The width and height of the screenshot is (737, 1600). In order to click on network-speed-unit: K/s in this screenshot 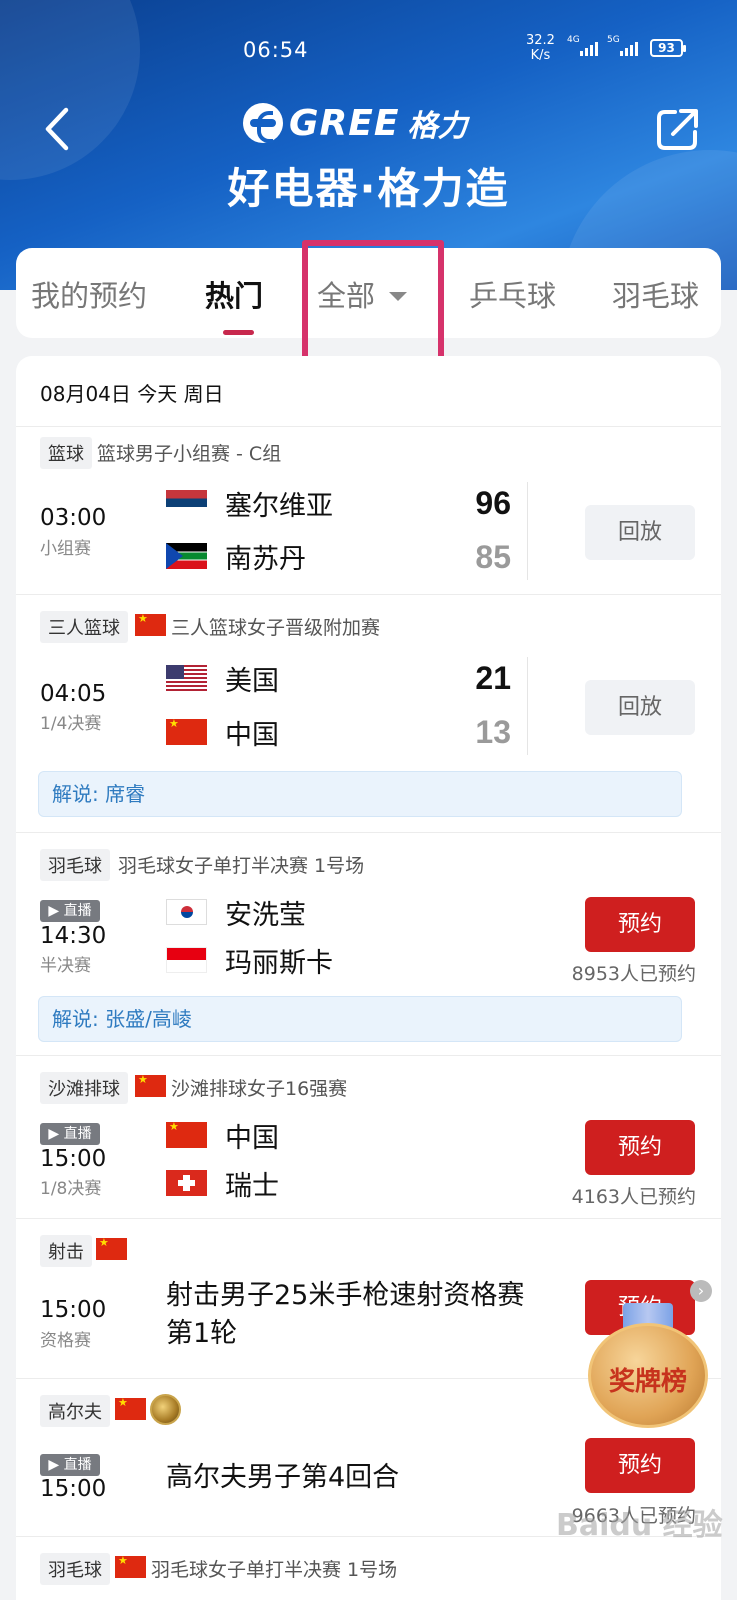, I will do `click(540, 55)`.